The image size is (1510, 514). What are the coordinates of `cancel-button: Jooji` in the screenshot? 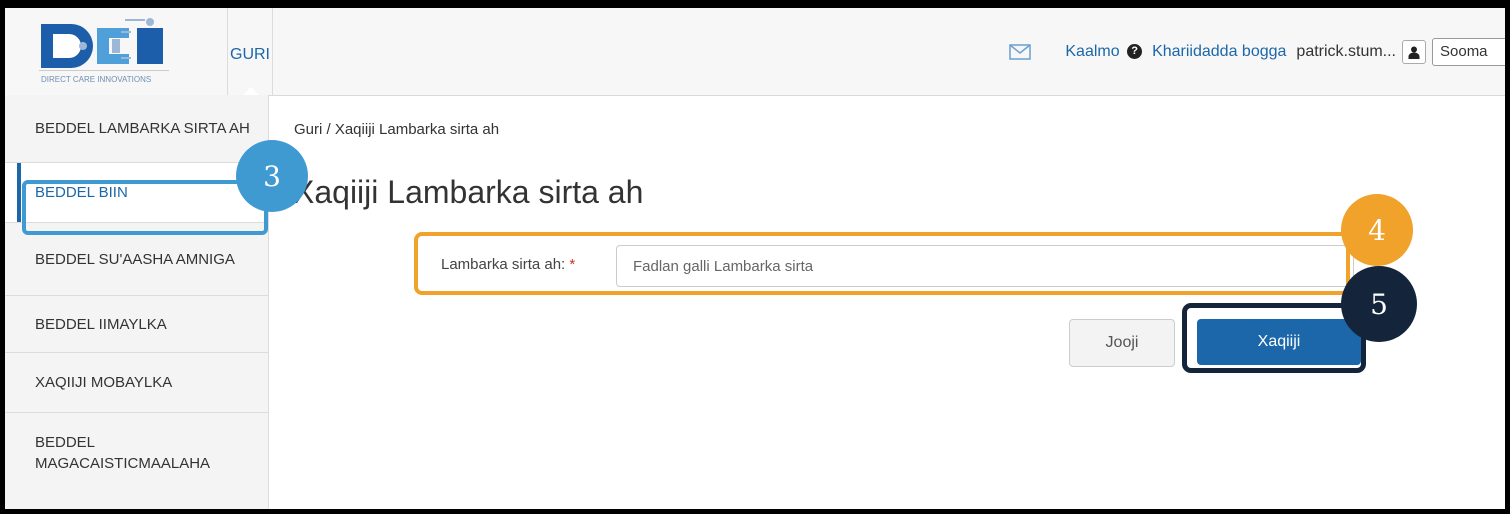 It's located at (1122, 343).